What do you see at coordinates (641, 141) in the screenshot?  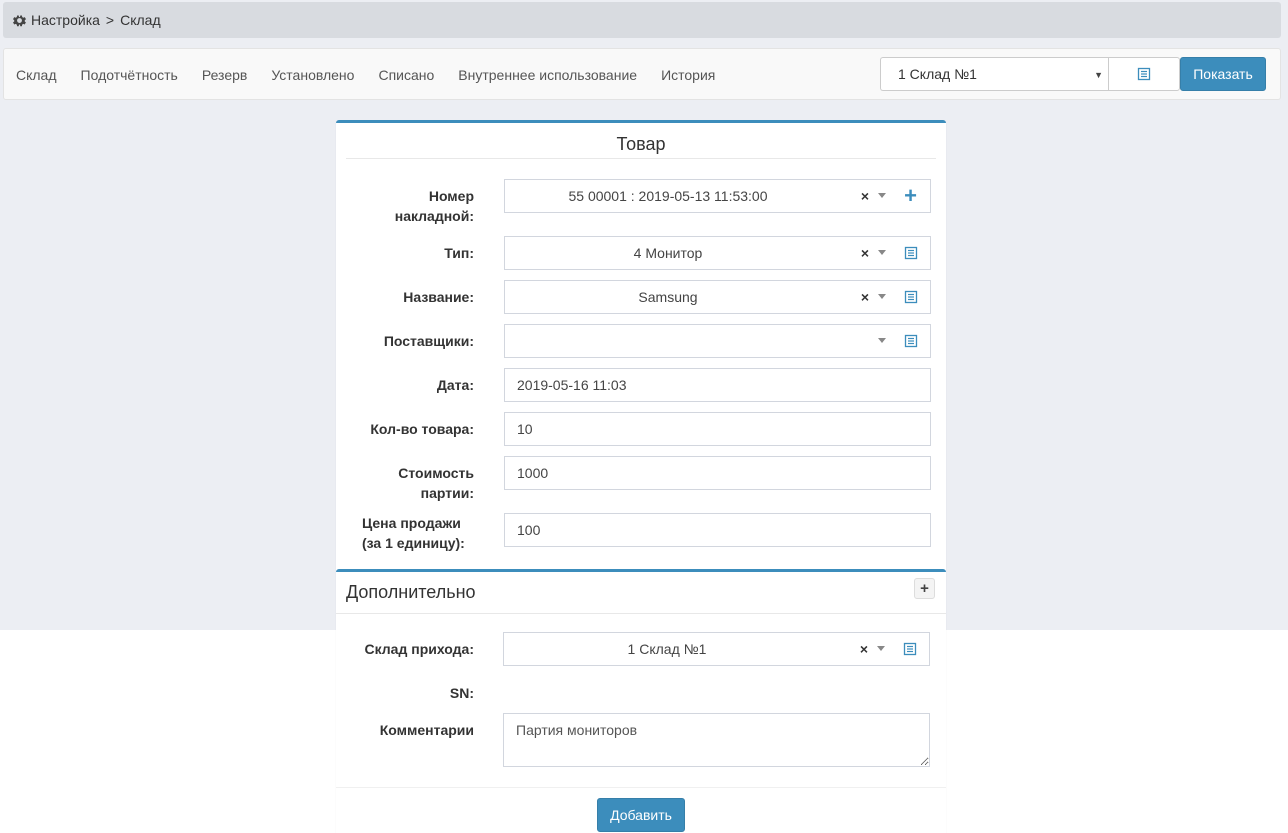 I see `card-title: Товар` at bounding box center [641, 141].